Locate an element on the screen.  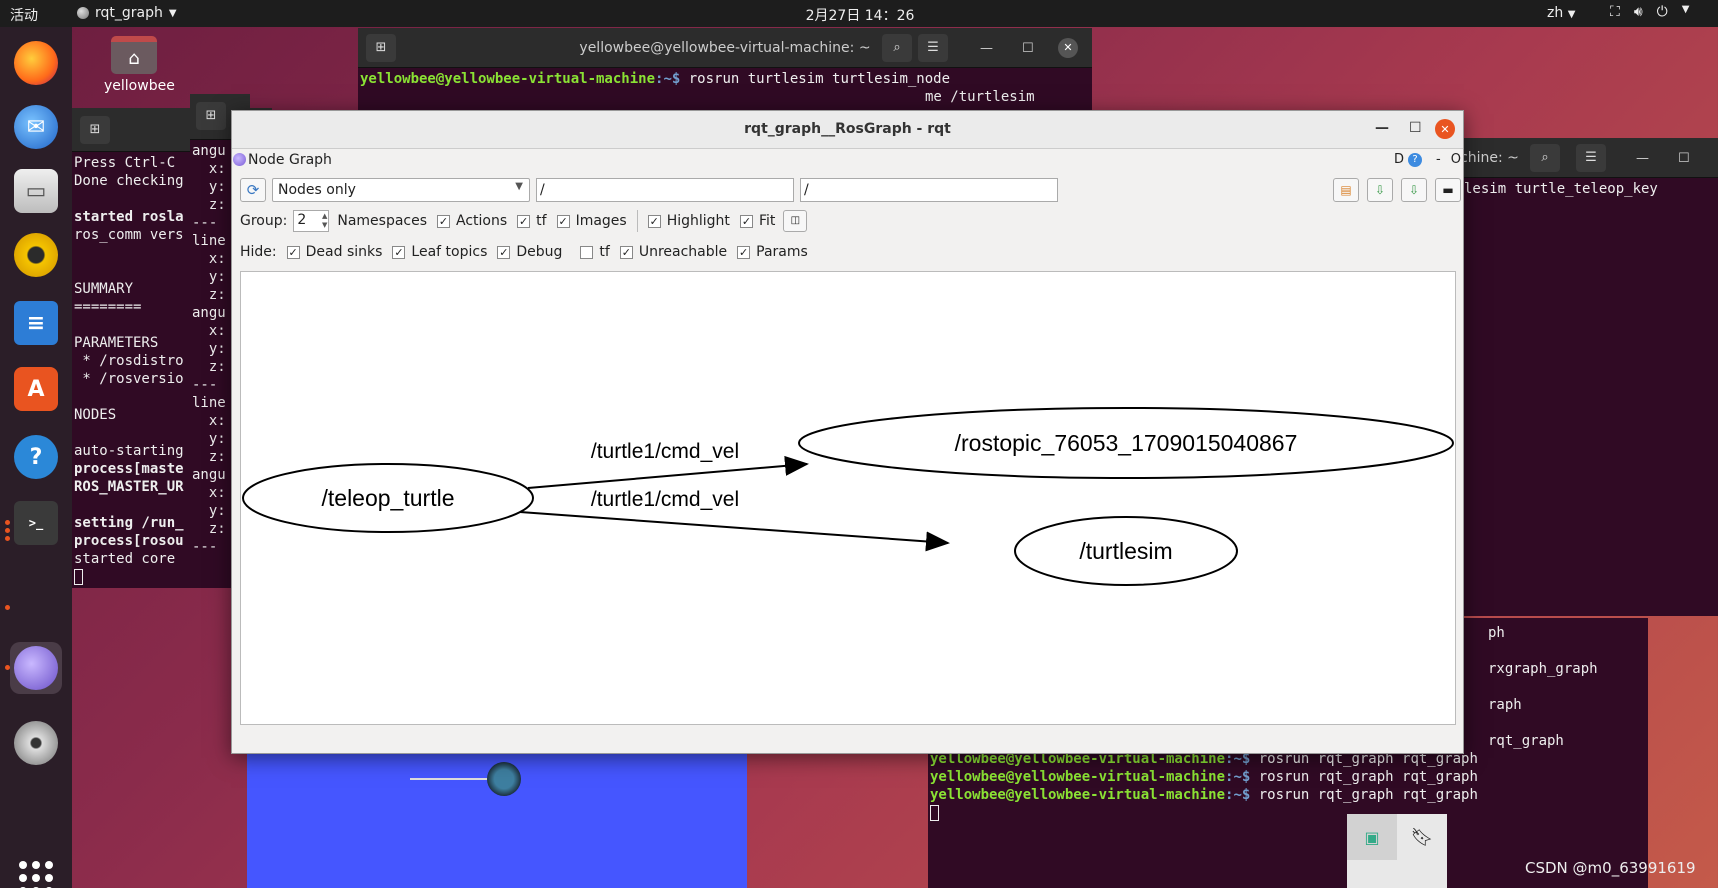
firefox-icon is located at coordinates (36, 63).